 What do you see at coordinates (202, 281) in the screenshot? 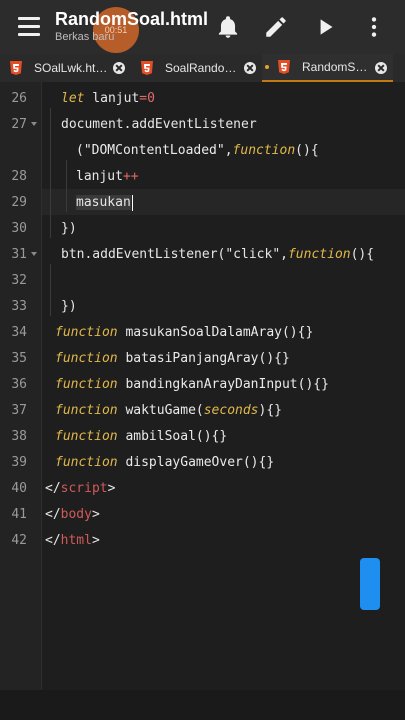
I see `code-line: 32` at bounding box center [202, 281].